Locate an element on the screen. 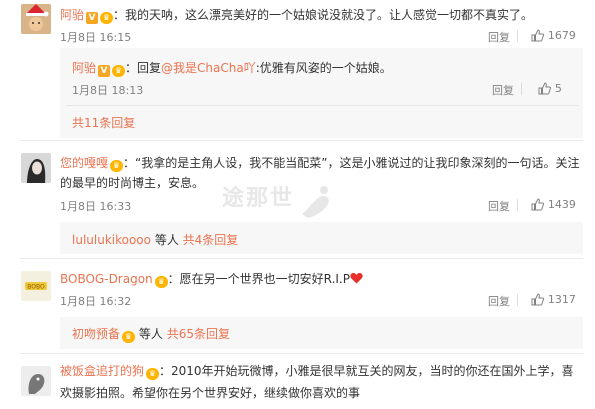  like-button: 1679 is located at coordinates (553, 35).